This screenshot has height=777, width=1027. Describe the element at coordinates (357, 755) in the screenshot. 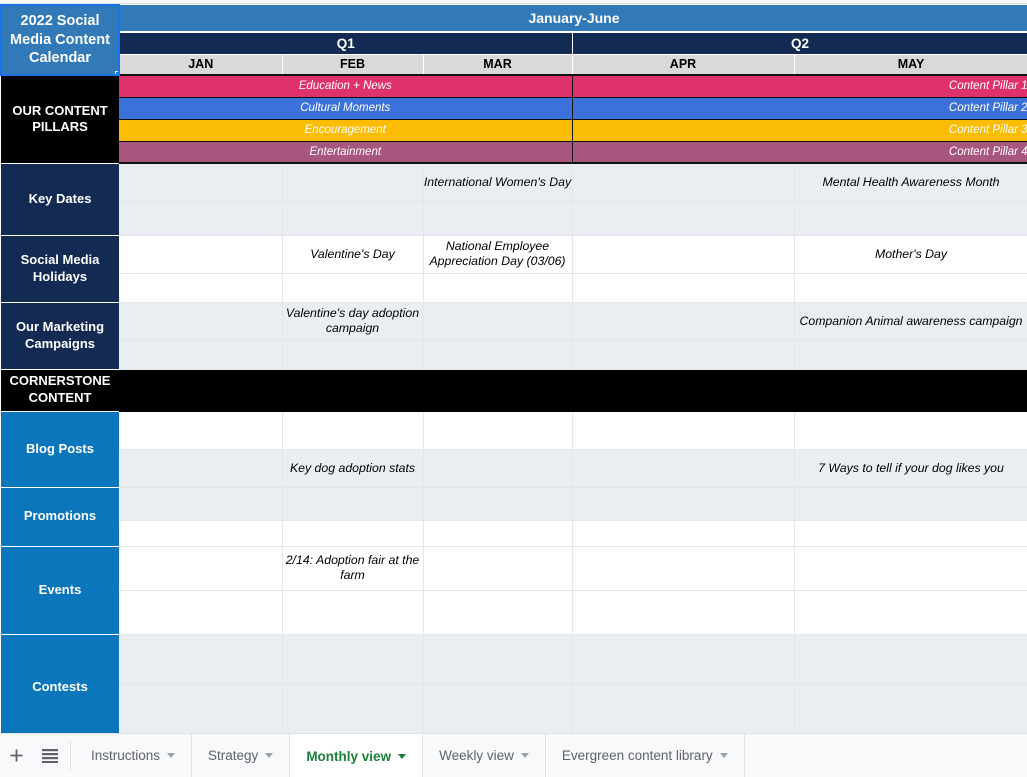

I see `sheet-tab-monthly-view: Monthly view` at that location.